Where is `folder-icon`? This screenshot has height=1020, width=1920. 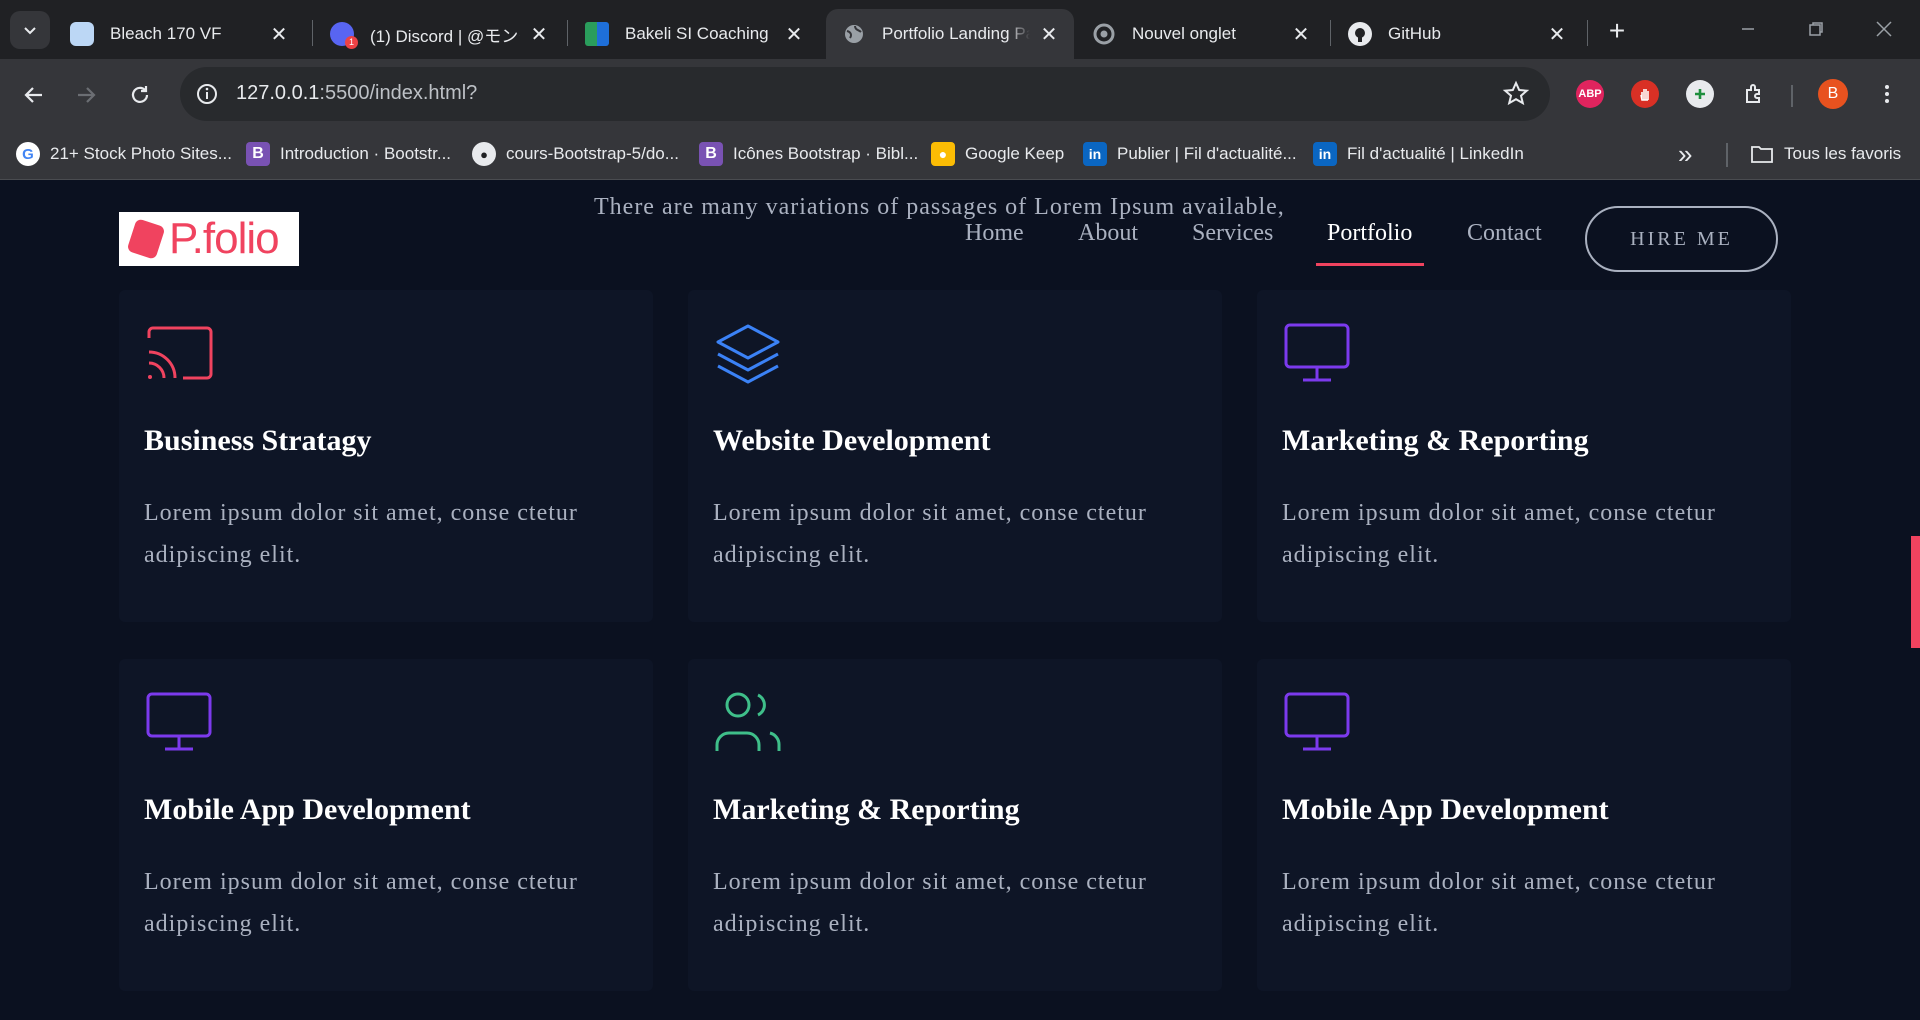
folder-icon is located at coordinates (1762, 154).